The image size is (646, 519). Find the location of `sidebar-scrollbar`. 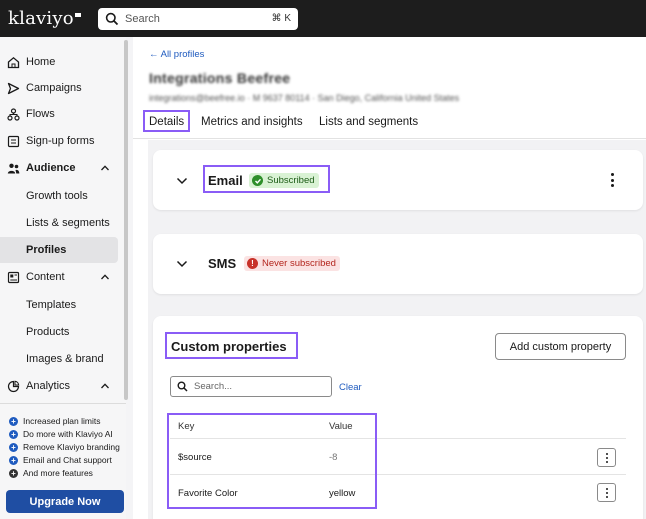

sidebar-scrollbar is located at coordinates (126, 220).